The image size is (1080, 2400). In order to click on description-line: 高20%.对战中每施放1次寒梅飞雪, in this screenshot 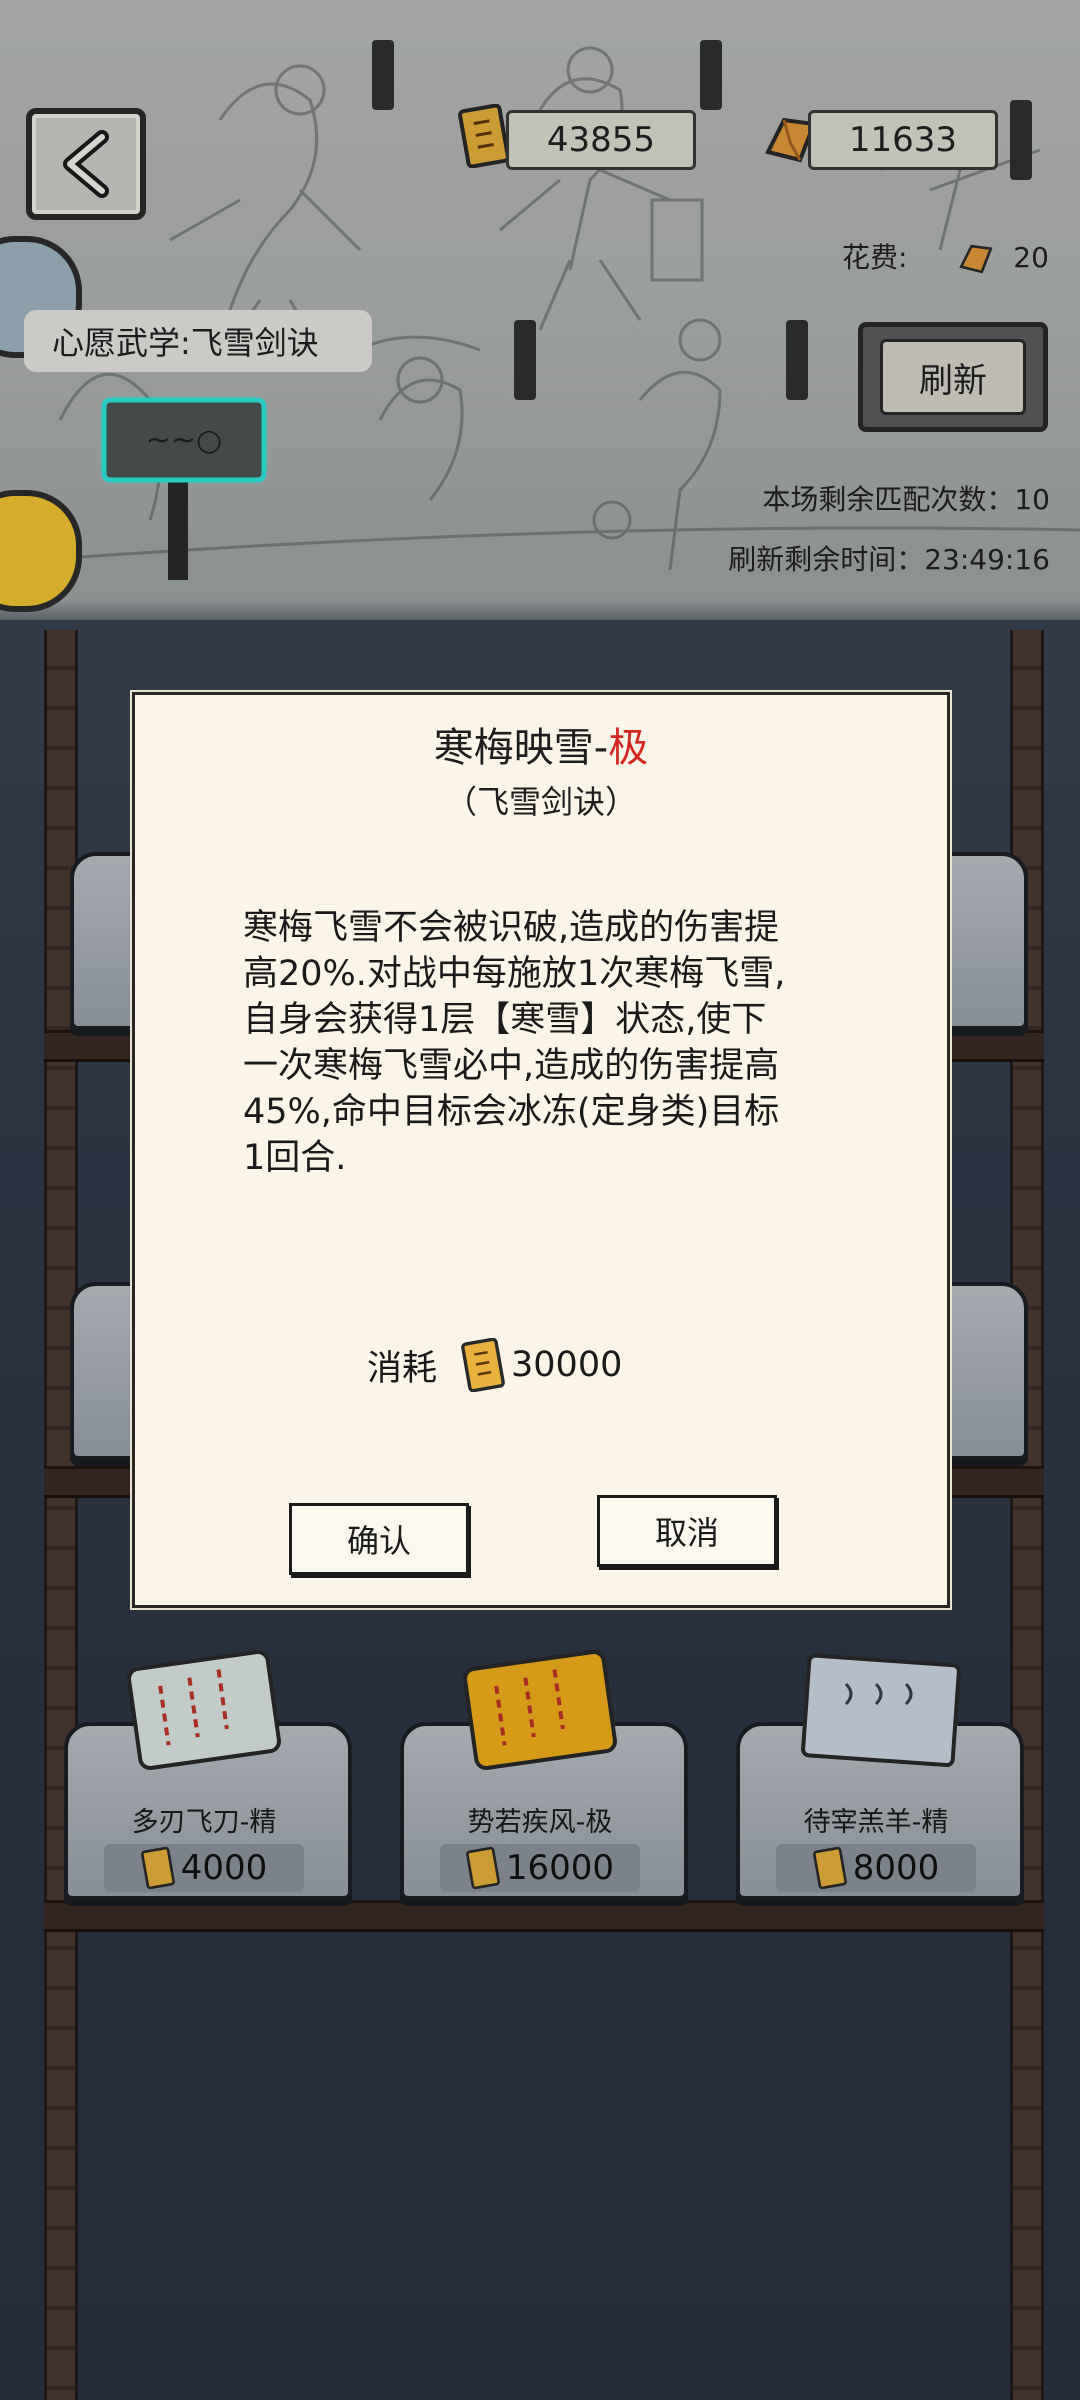, I will do `click(514, 974)`.